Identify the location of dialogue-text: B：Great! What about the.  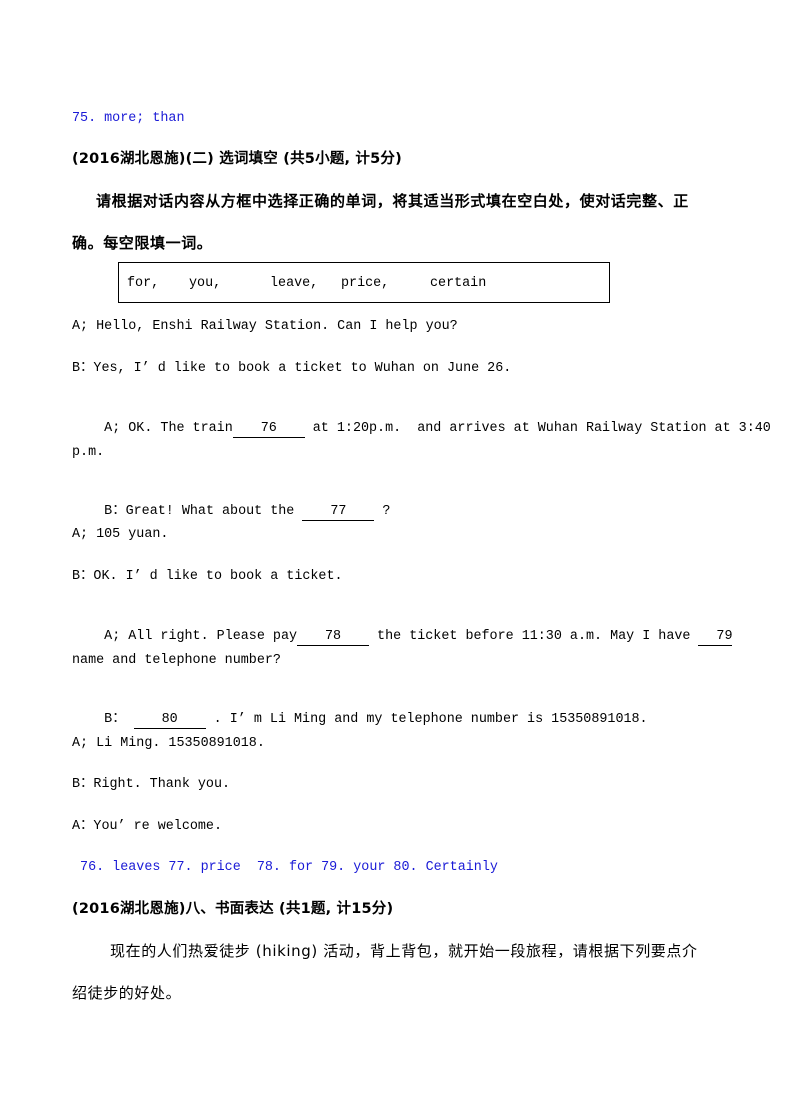
(203, 511).